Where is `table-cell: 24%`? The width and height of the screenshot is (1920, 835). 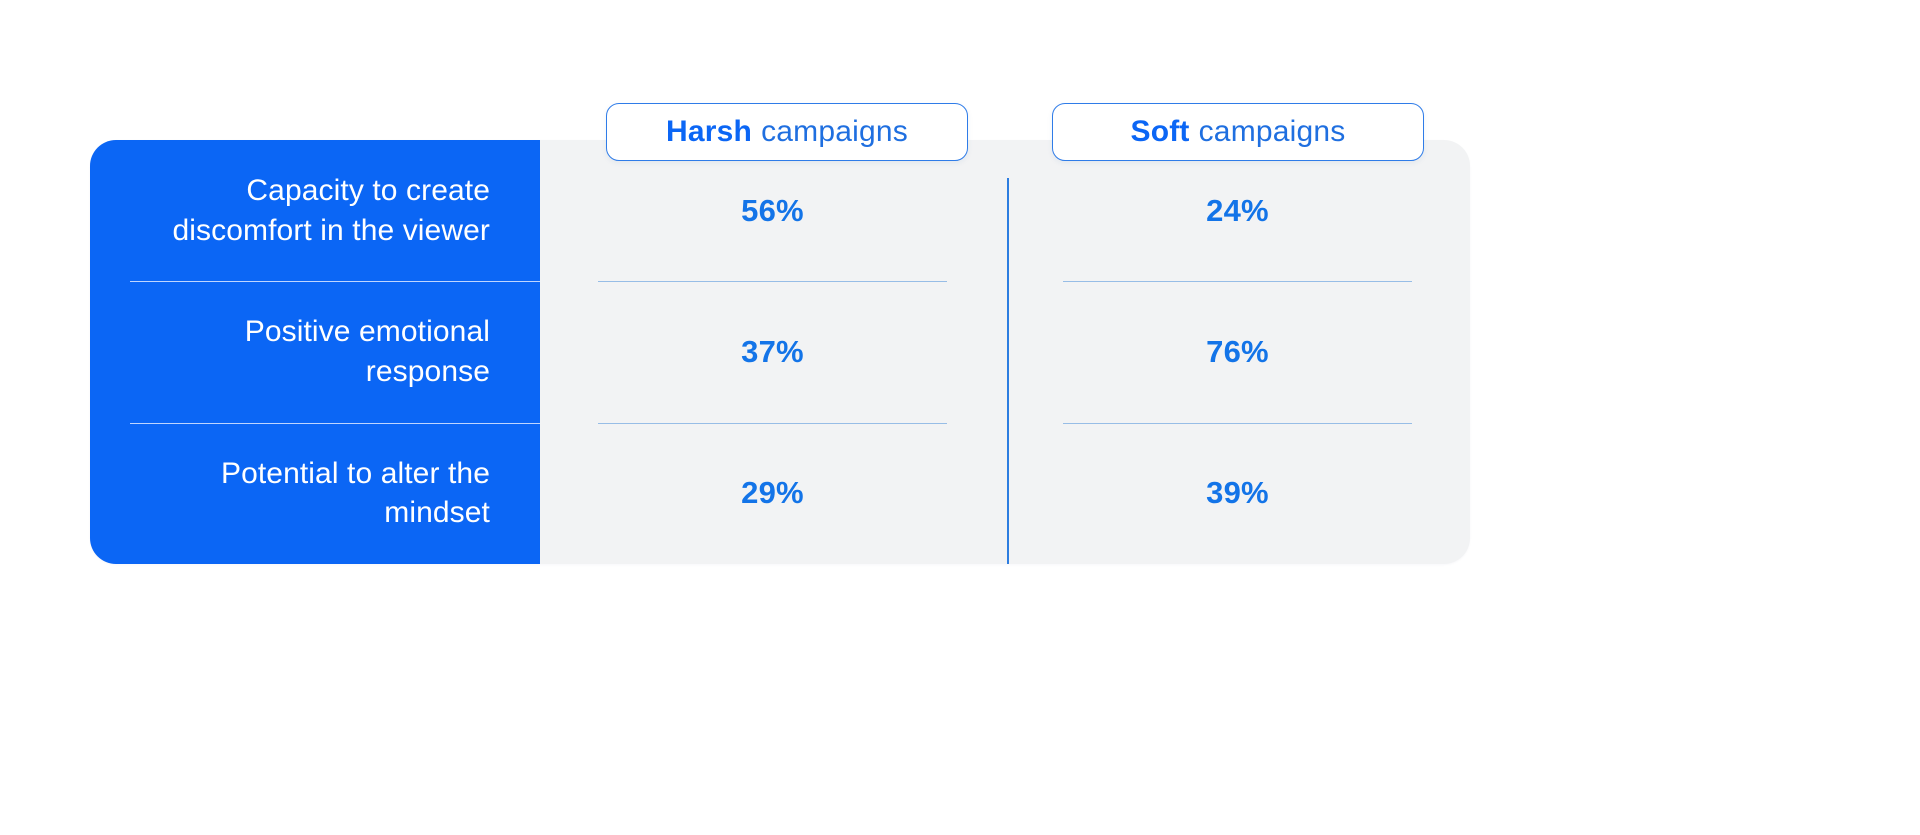 table-cell: 24% is located at coordinates (1237, 210).